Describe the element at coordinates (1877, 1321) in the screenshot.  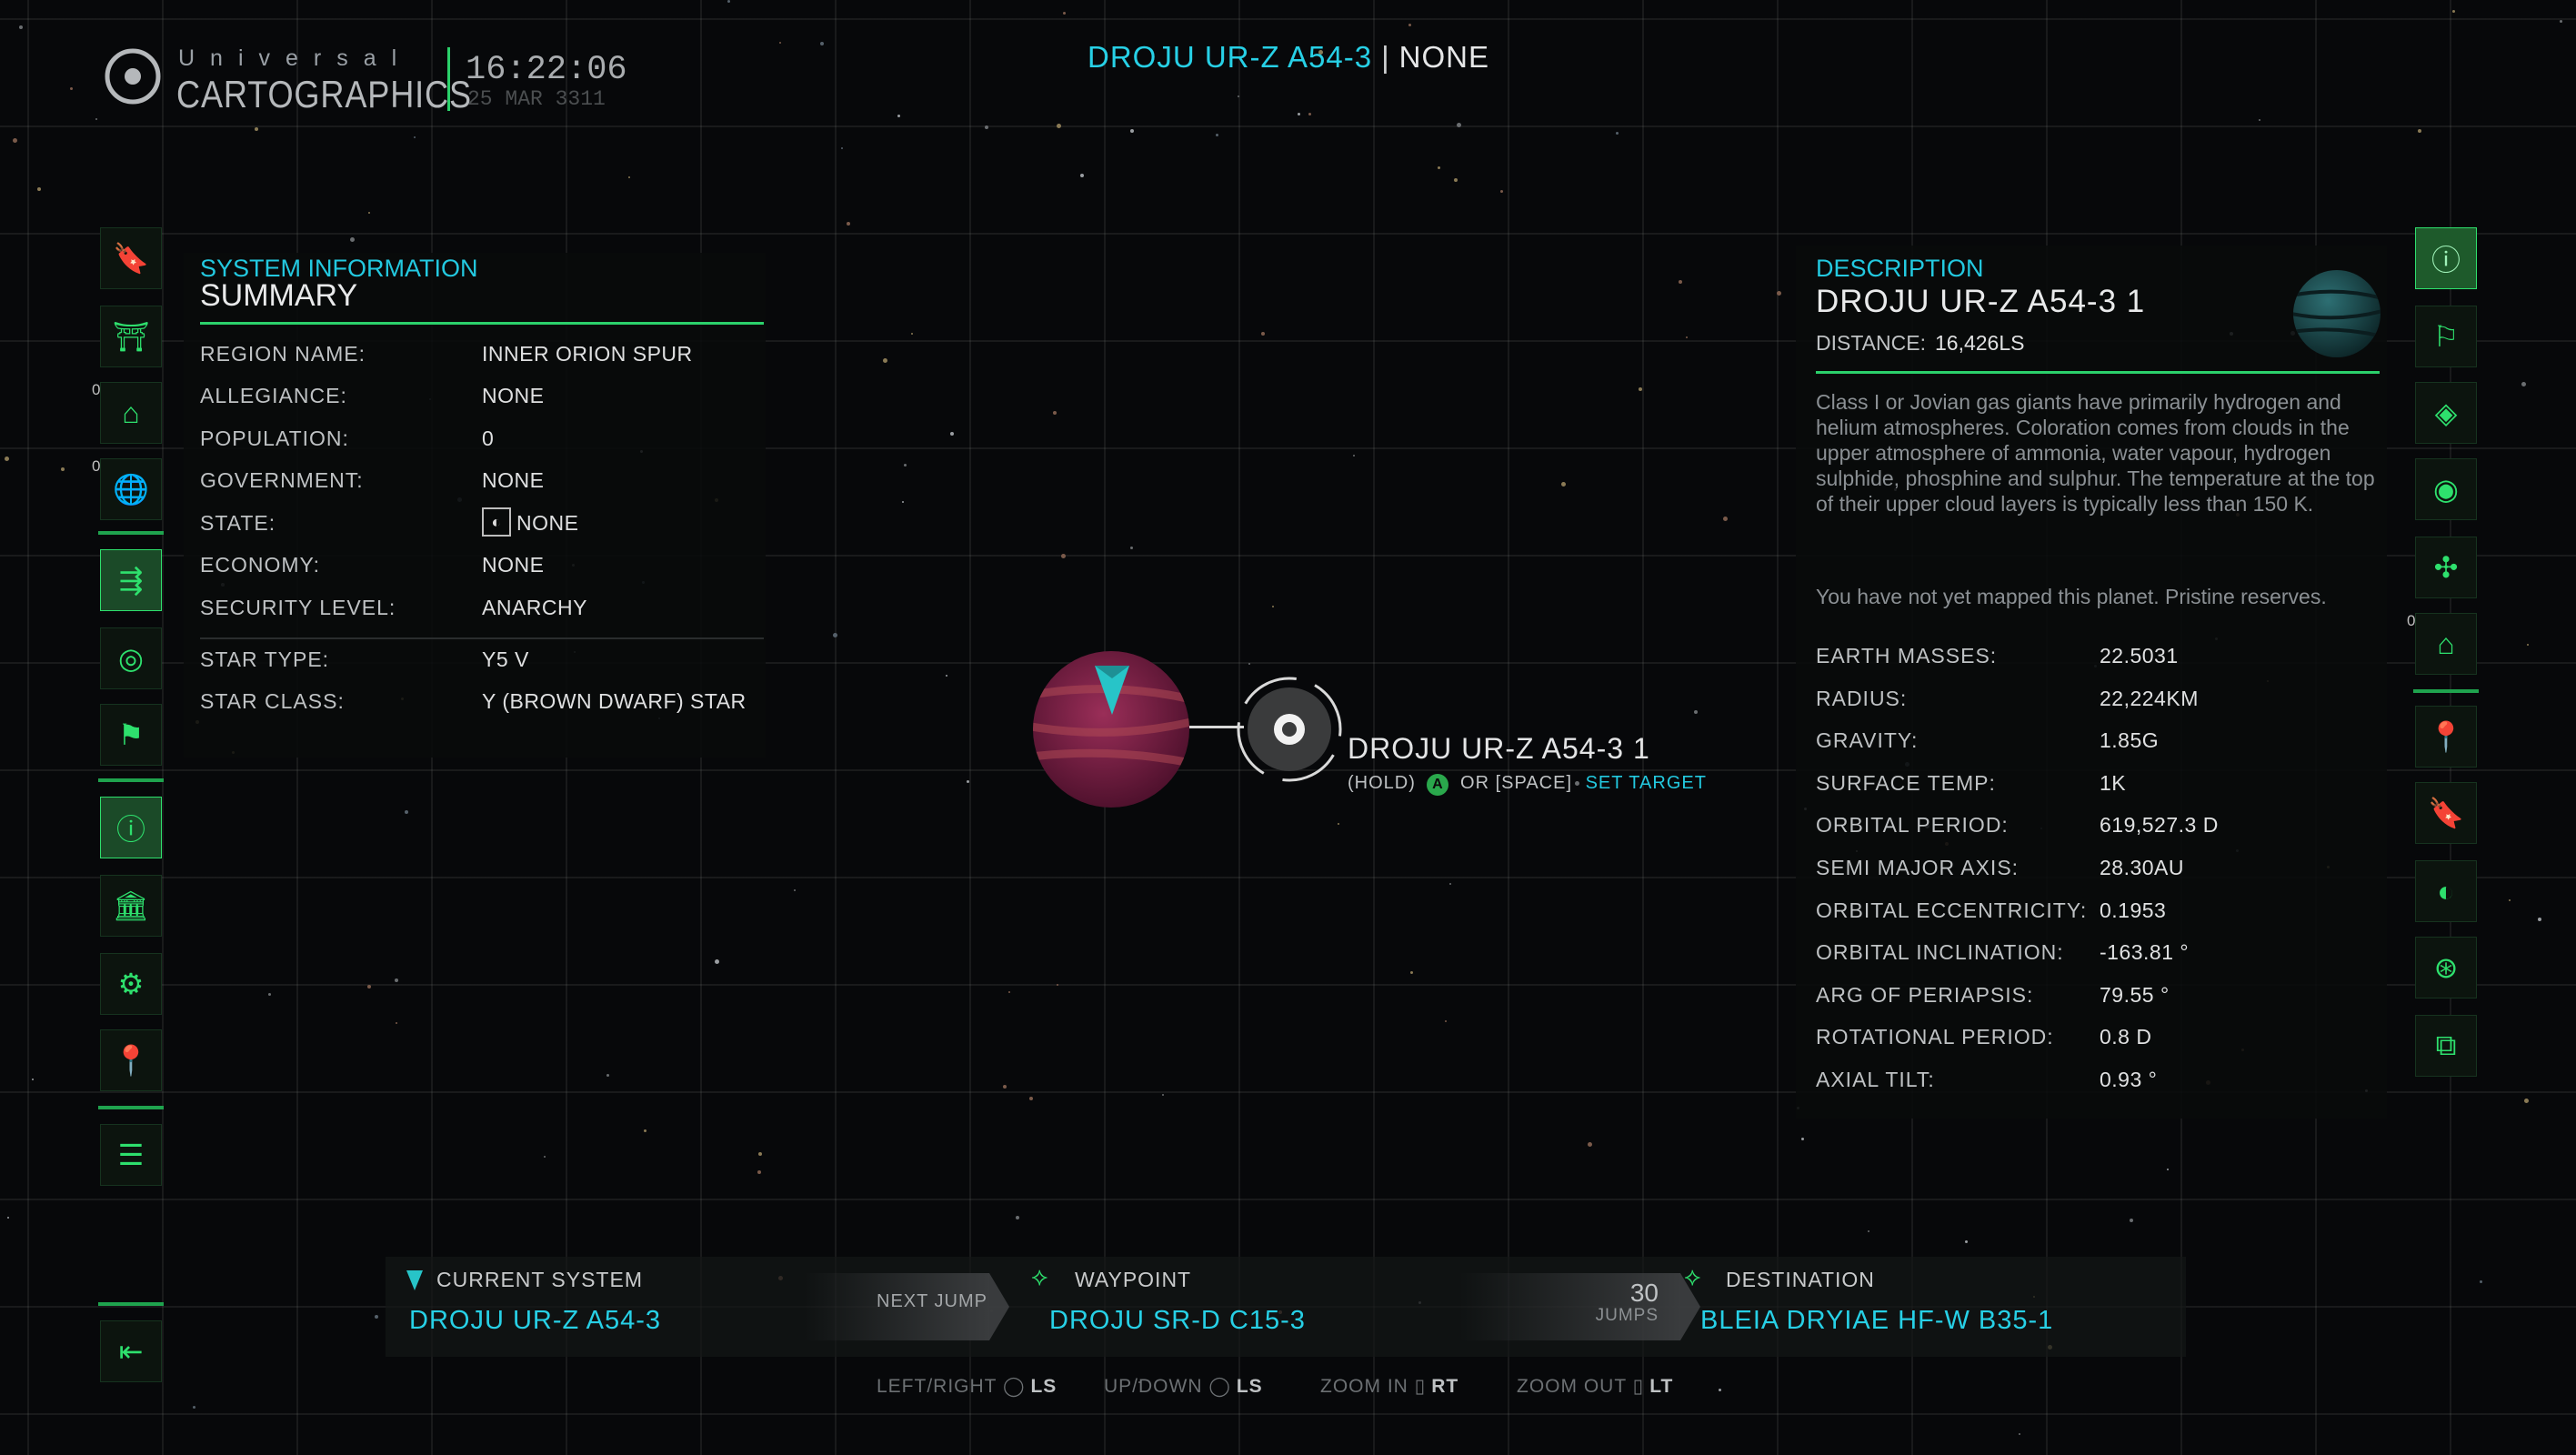
I see `destination-value: BLEIA DRYIAE HF-W B35-1` at that location.